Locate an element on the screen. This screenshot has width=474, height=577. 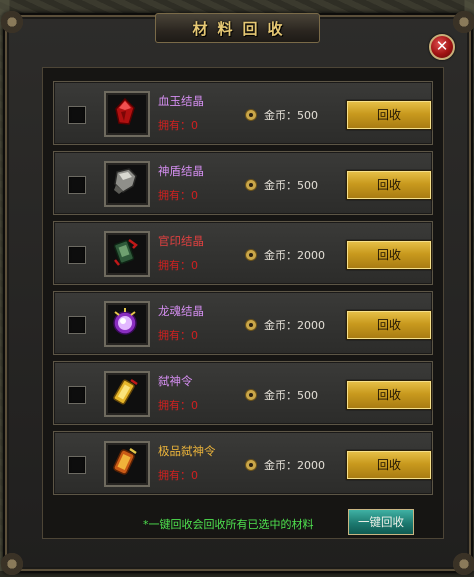
window-title: 材料回收 is located at coordinates (242, 28).